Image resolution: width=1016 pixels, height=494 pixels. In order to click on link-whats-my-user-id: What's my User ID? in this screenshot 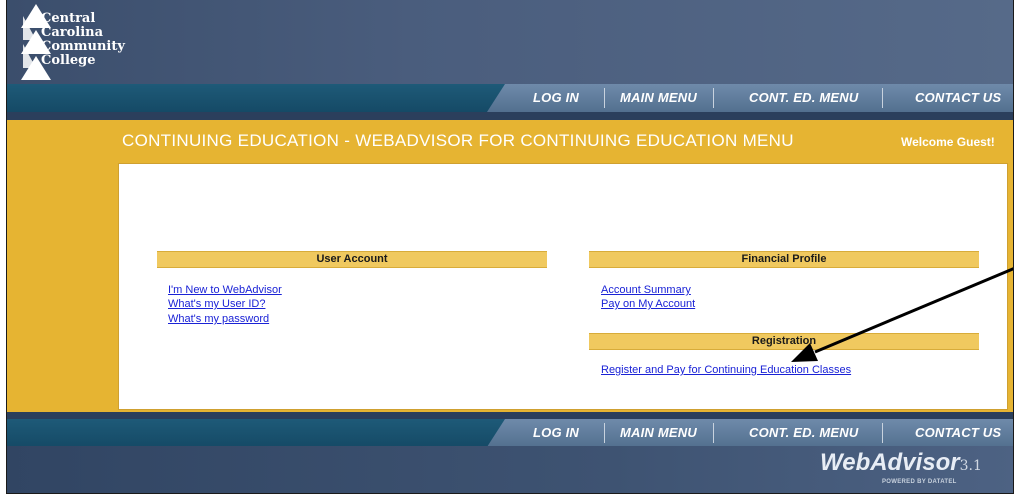, I will do `click(216, 304)`.